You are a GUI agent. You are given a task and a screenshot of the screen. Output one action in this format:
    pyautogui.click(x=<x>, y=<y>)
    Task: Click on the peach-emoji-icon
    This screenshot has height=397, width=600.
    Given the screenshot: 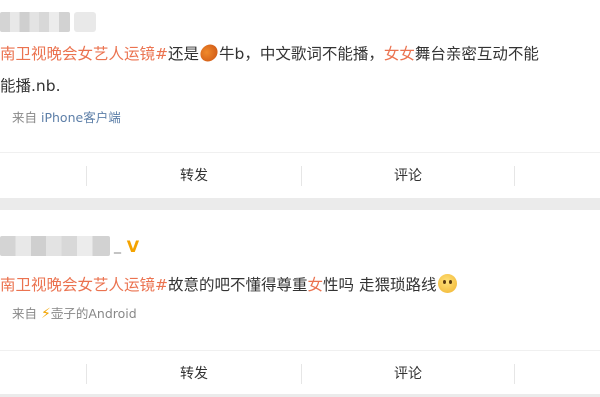 What is the action you would take?
    pyautogui.click(x=209, y=53)
    